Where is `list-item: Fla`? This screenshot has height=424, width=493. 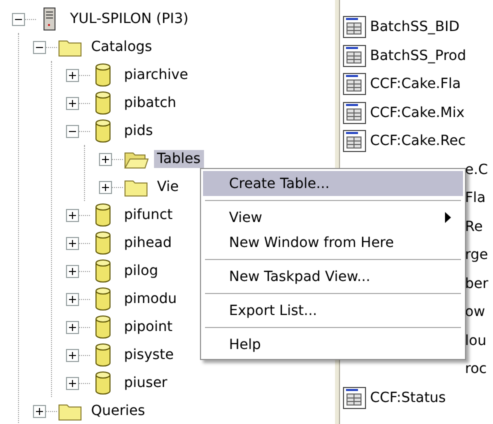 list-item: Fla is located at coordinates (475, 198).